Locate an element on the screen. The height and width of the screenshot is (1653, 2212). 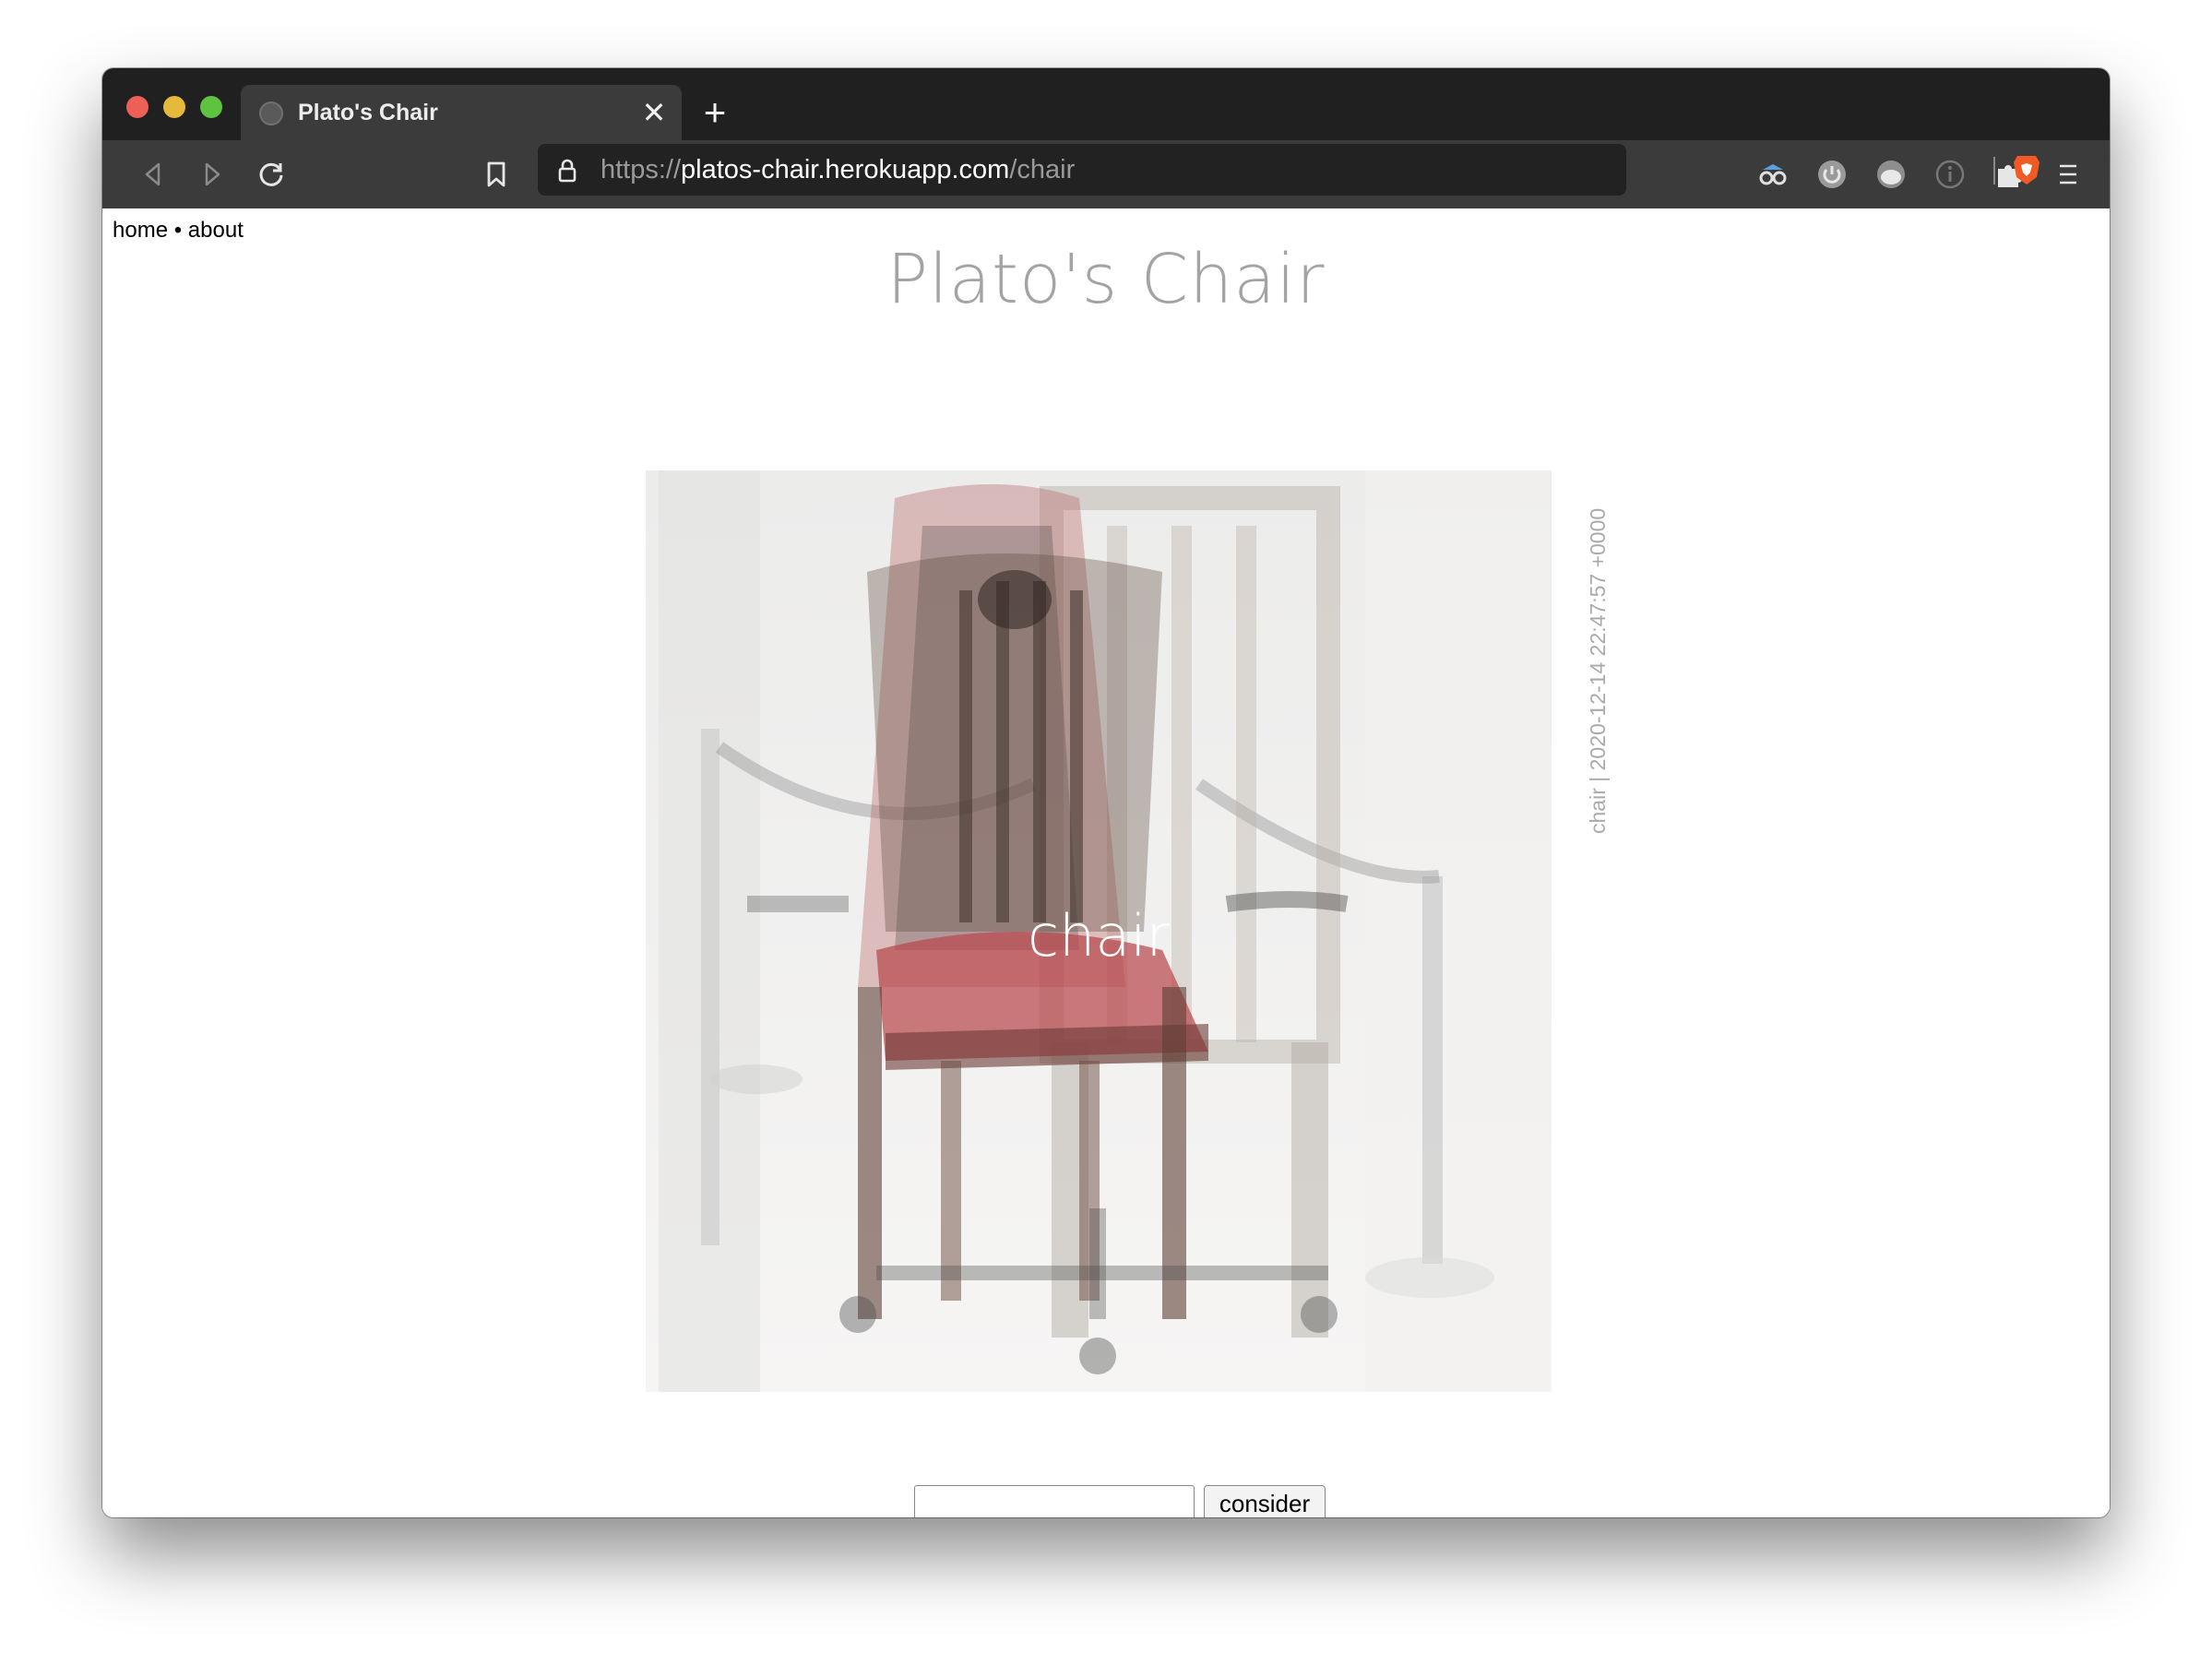
extension-3-icon is located at coordinates (1891, 174).